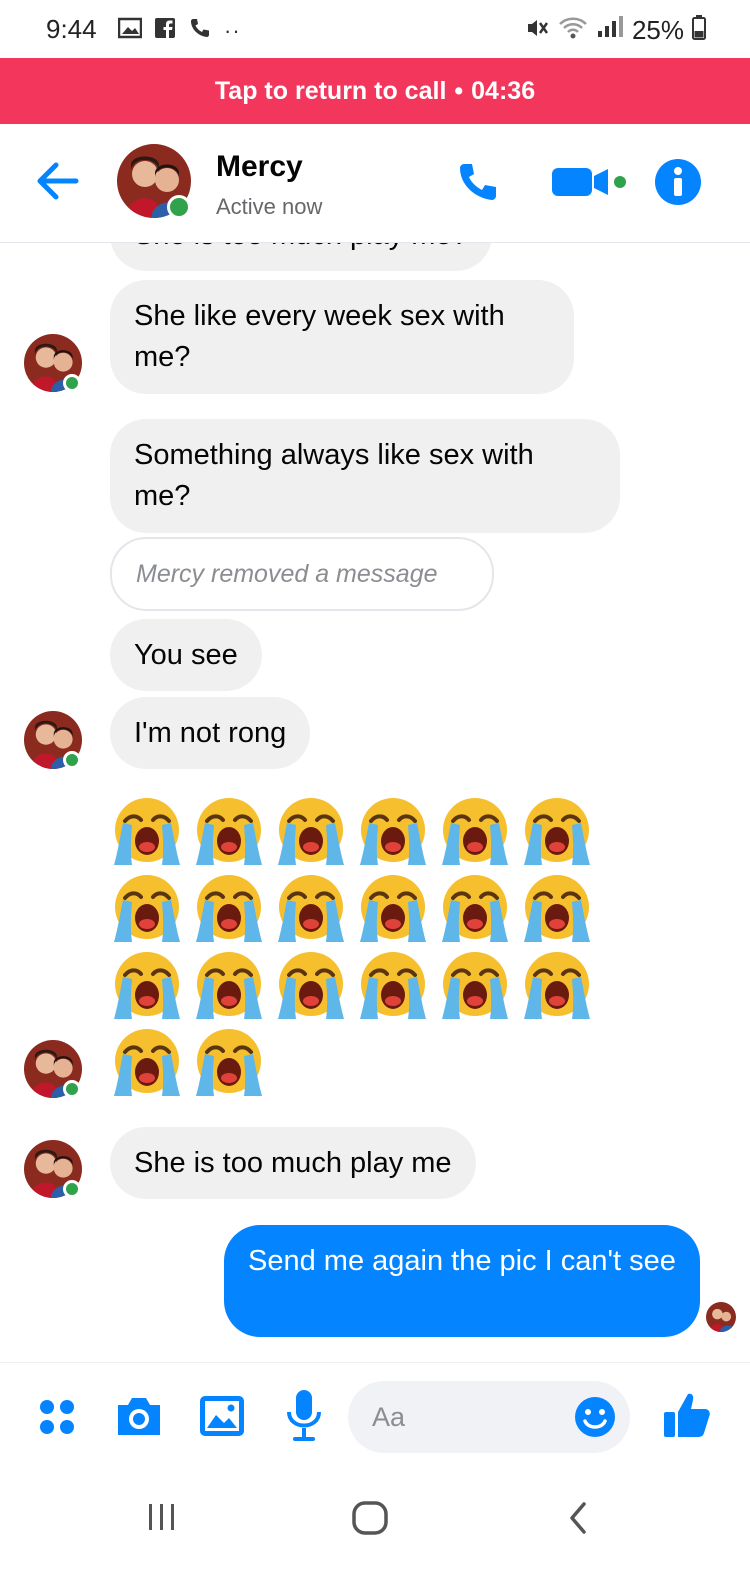 Image resolution: width=750 pixels, height=1583 pixels. Describe the element at coordinates (259, 167) in the screenshot. I see `contact-name: Mercy` at that location.